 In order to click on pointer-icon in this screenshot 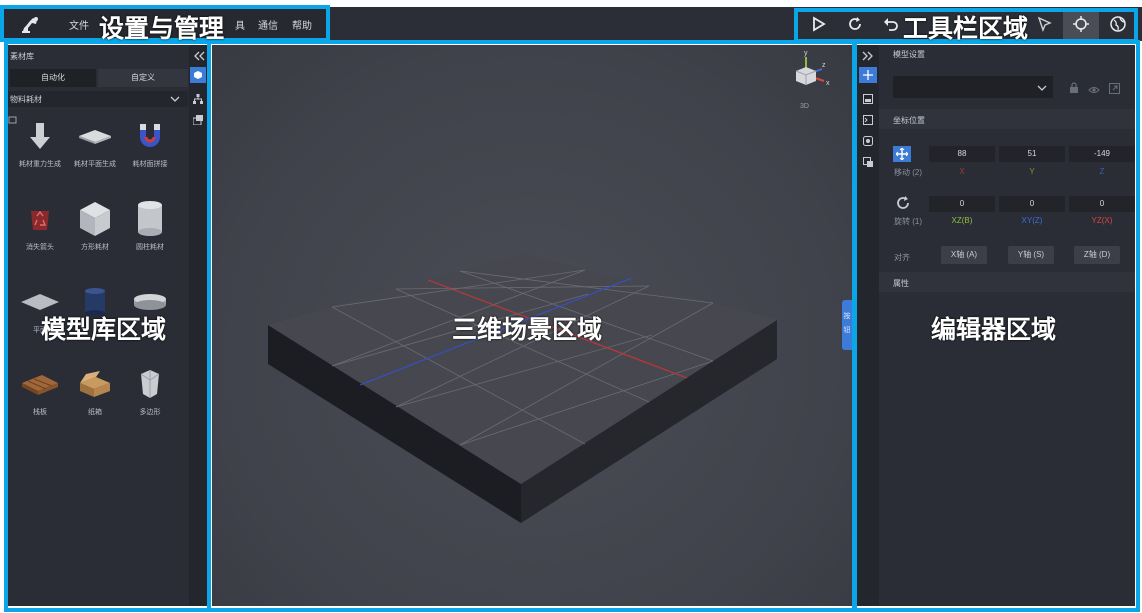, I will do `click(1045, 24)`.